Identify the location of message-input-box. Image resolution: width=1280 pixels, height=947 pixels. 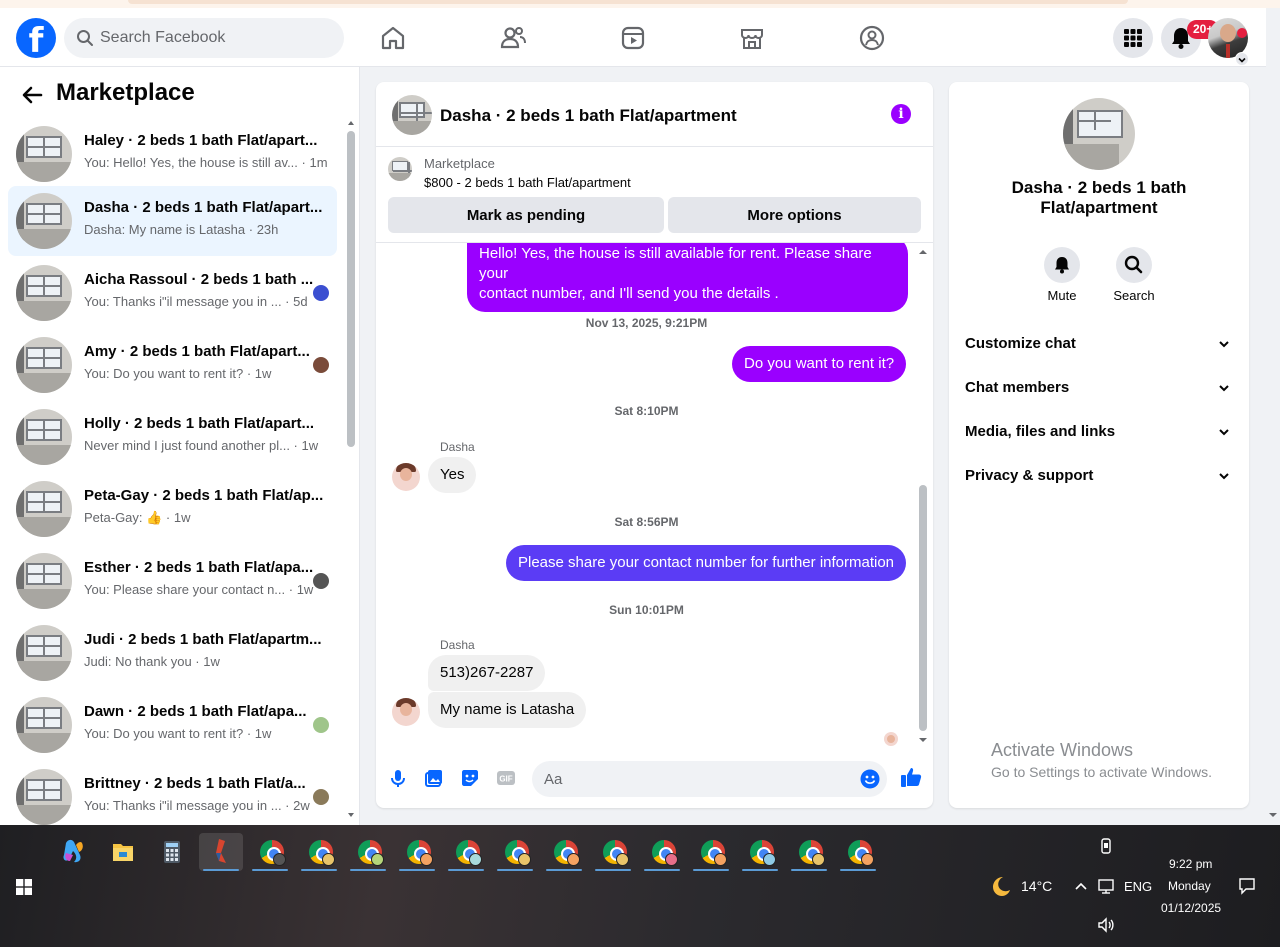
(709, 779).